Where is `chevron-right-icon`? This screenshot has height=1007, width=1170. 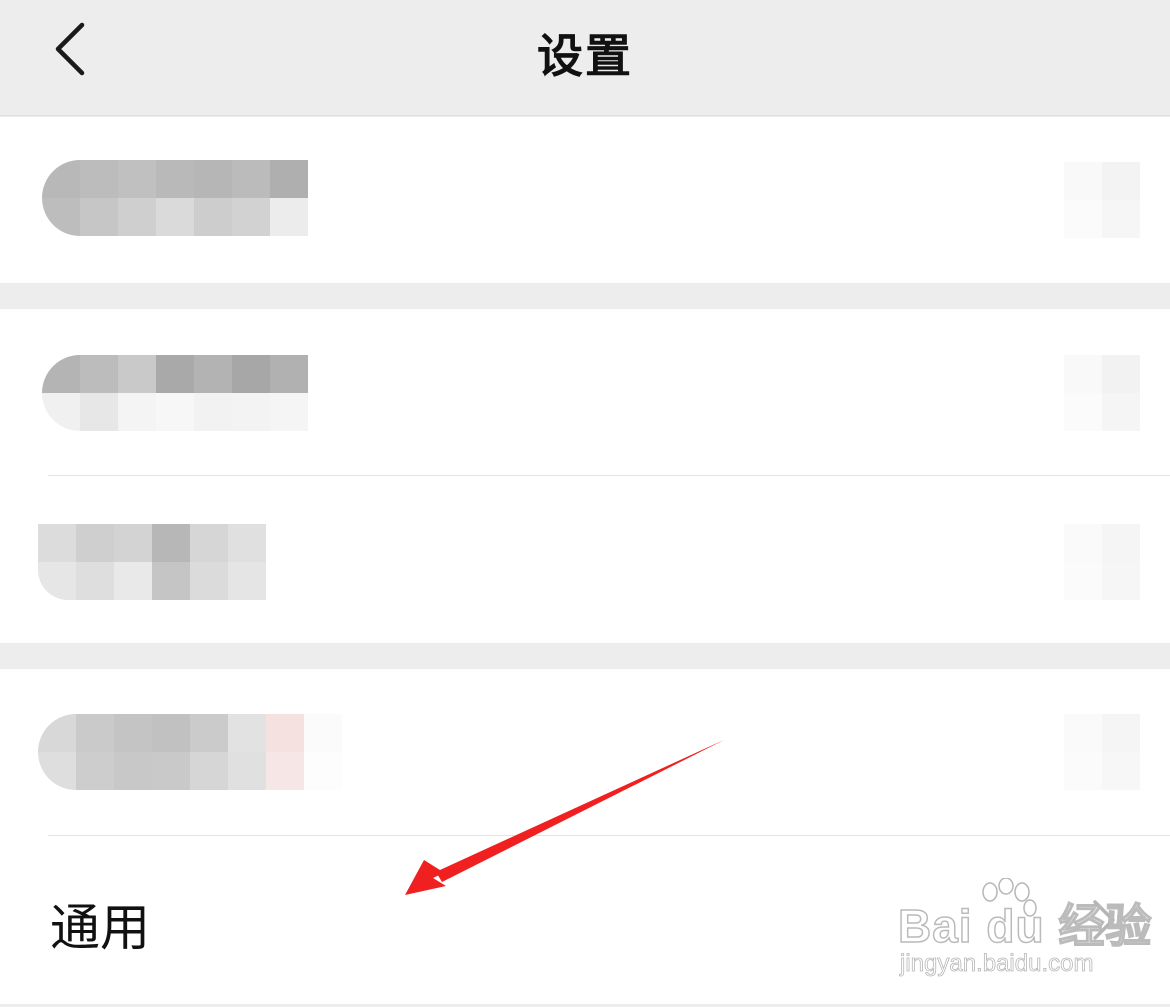
chevron-right-icon is located at coordinates (1104, 920).